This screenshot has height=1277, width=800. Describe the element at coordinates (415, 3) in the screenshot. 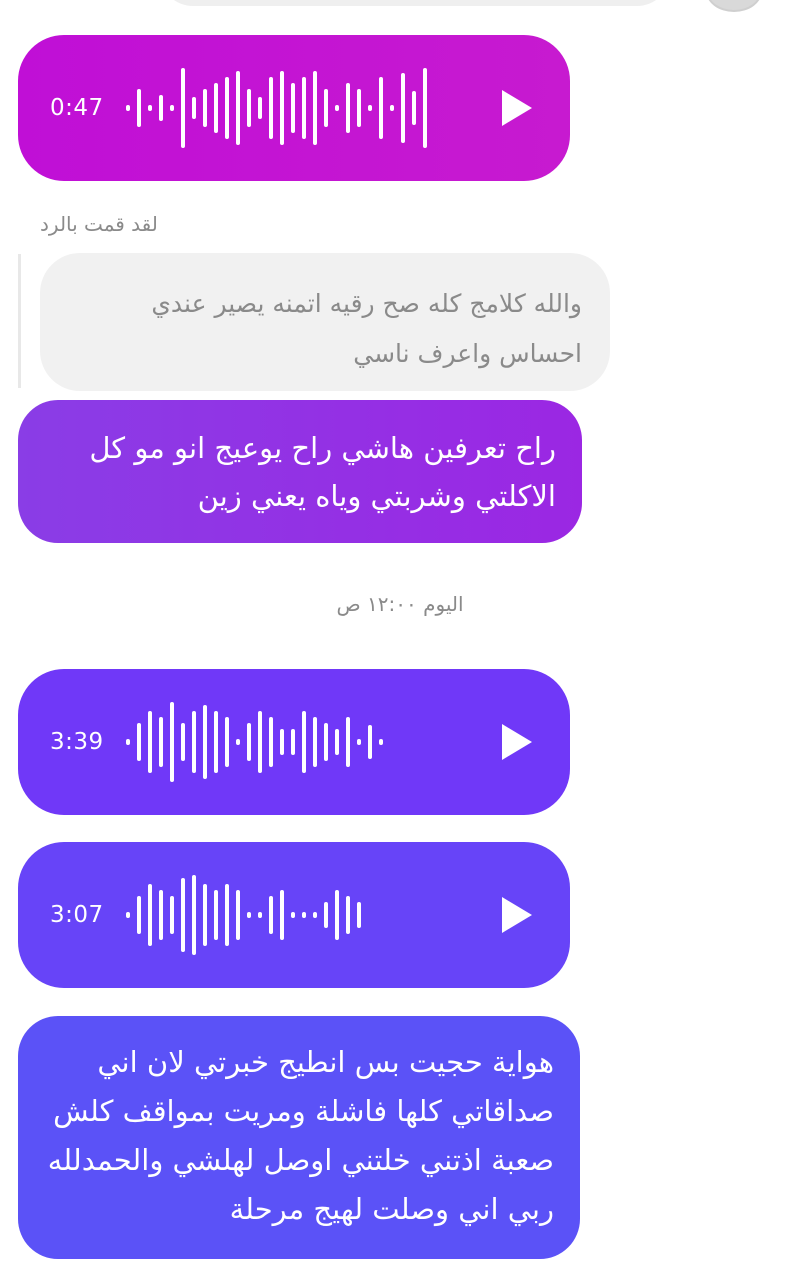

I see `previous-message-bubble` at that location.